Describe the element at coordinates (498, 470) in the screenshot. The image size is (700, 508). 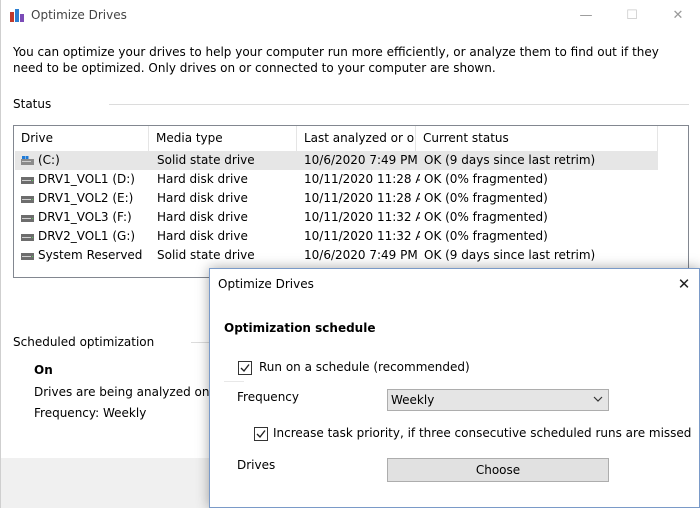
I see `choose-button: Choose` at that location.